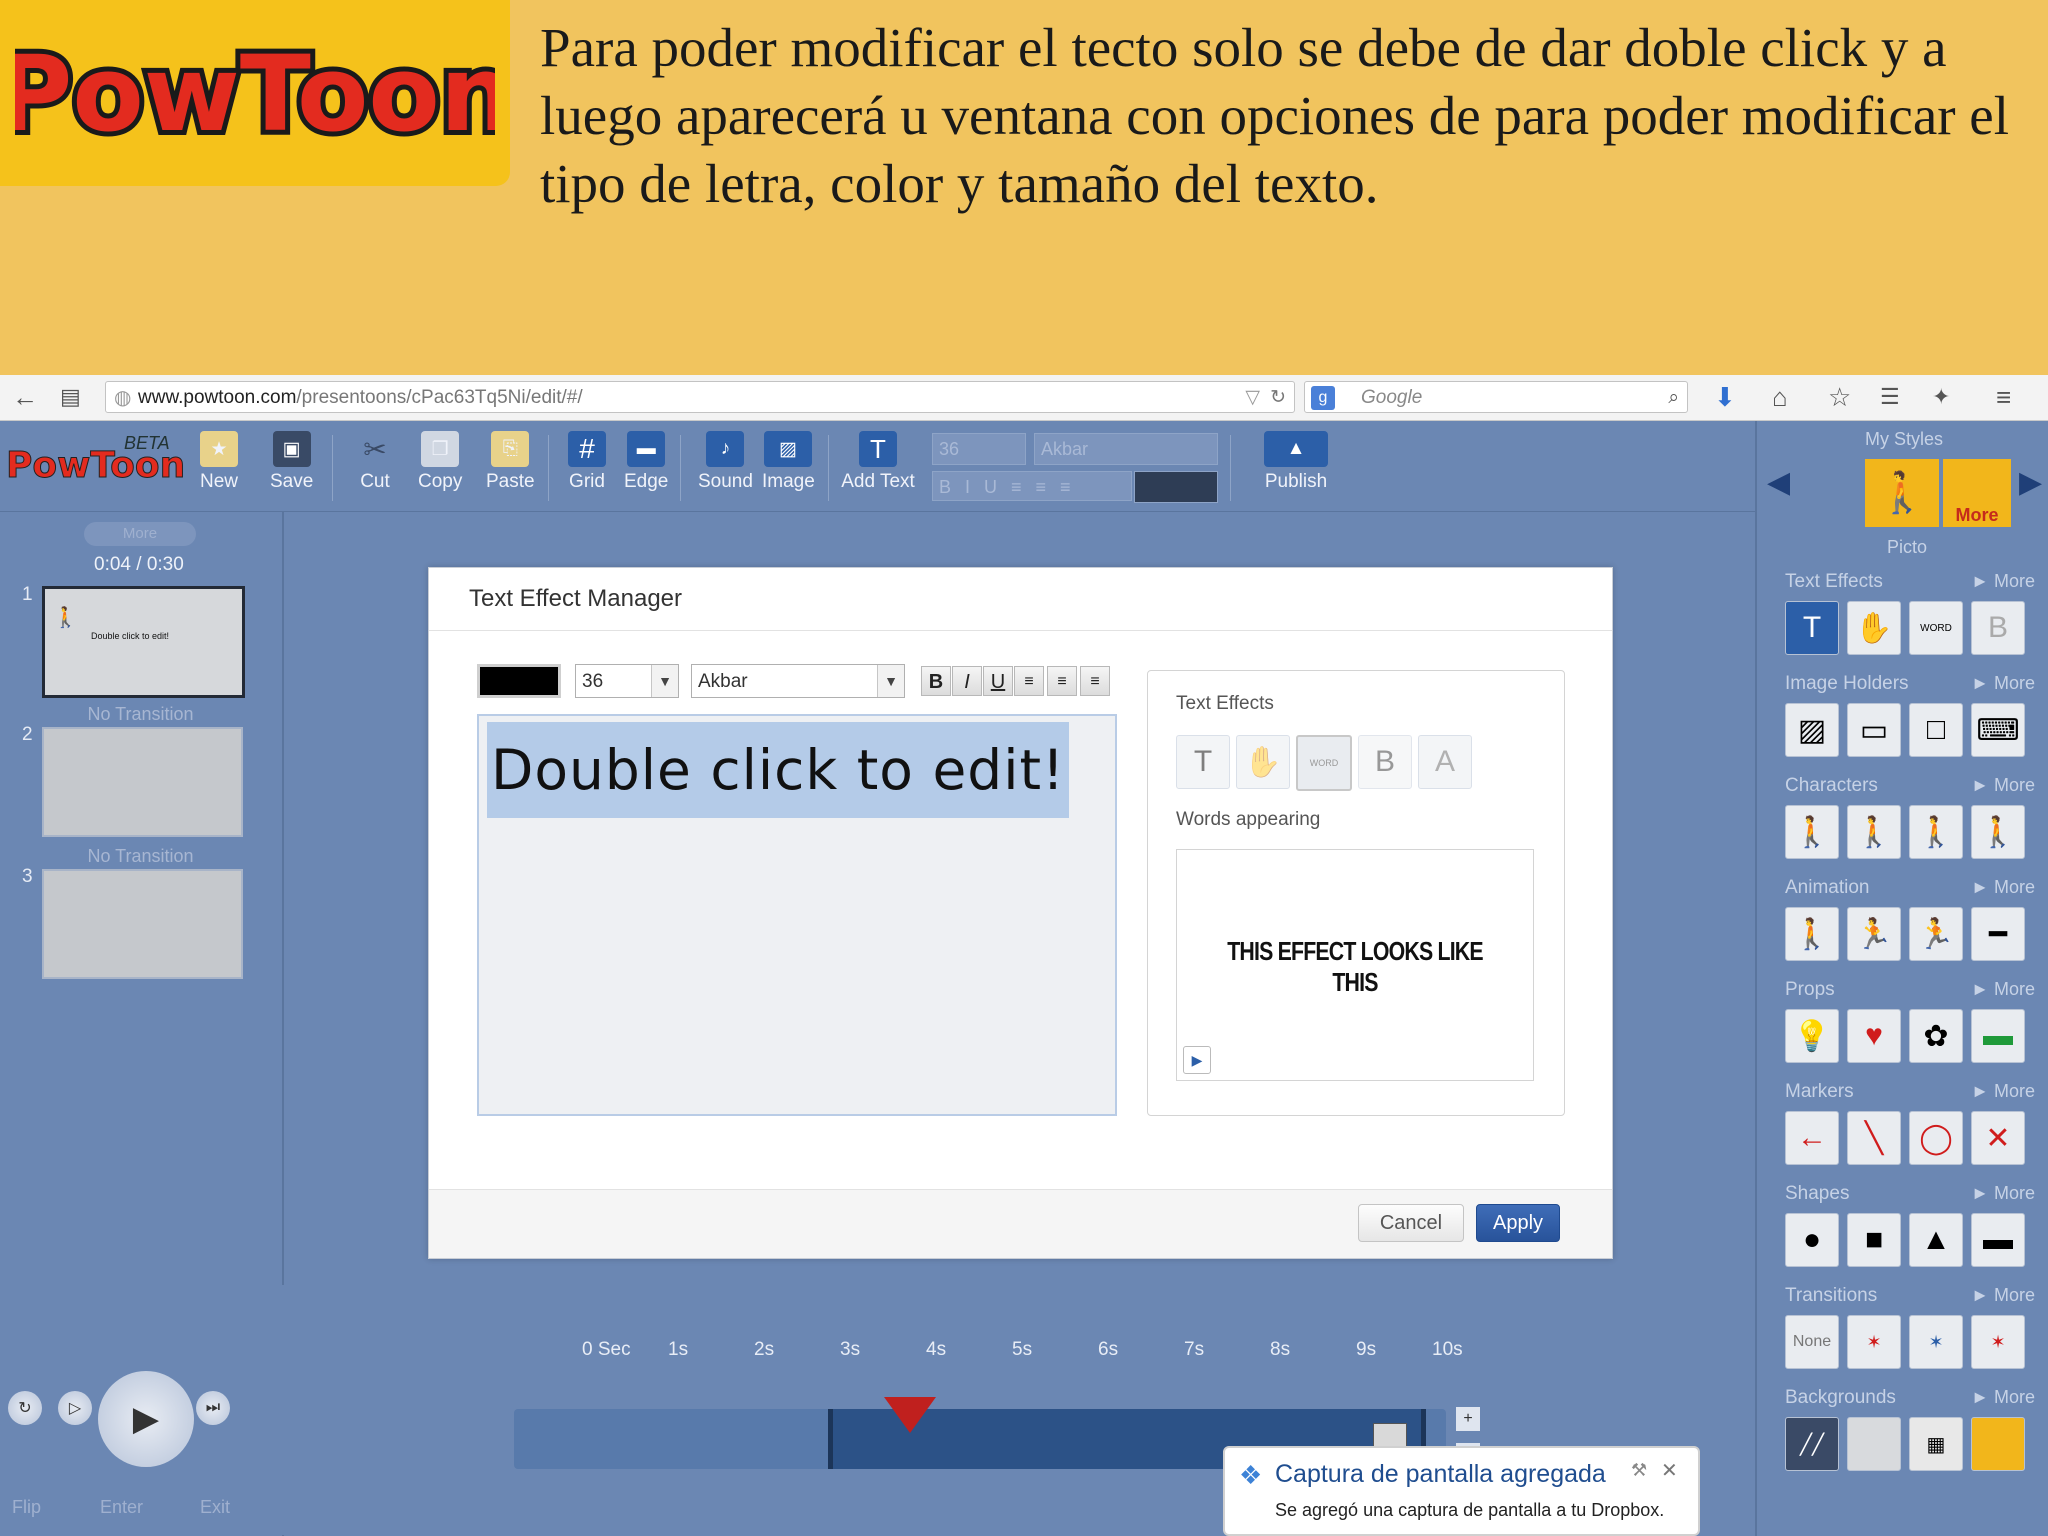  What do you see at coordinates (878, 462) in the screenshot?
I see `add-text-button: T Add Text` at bounding box center [878, 462].